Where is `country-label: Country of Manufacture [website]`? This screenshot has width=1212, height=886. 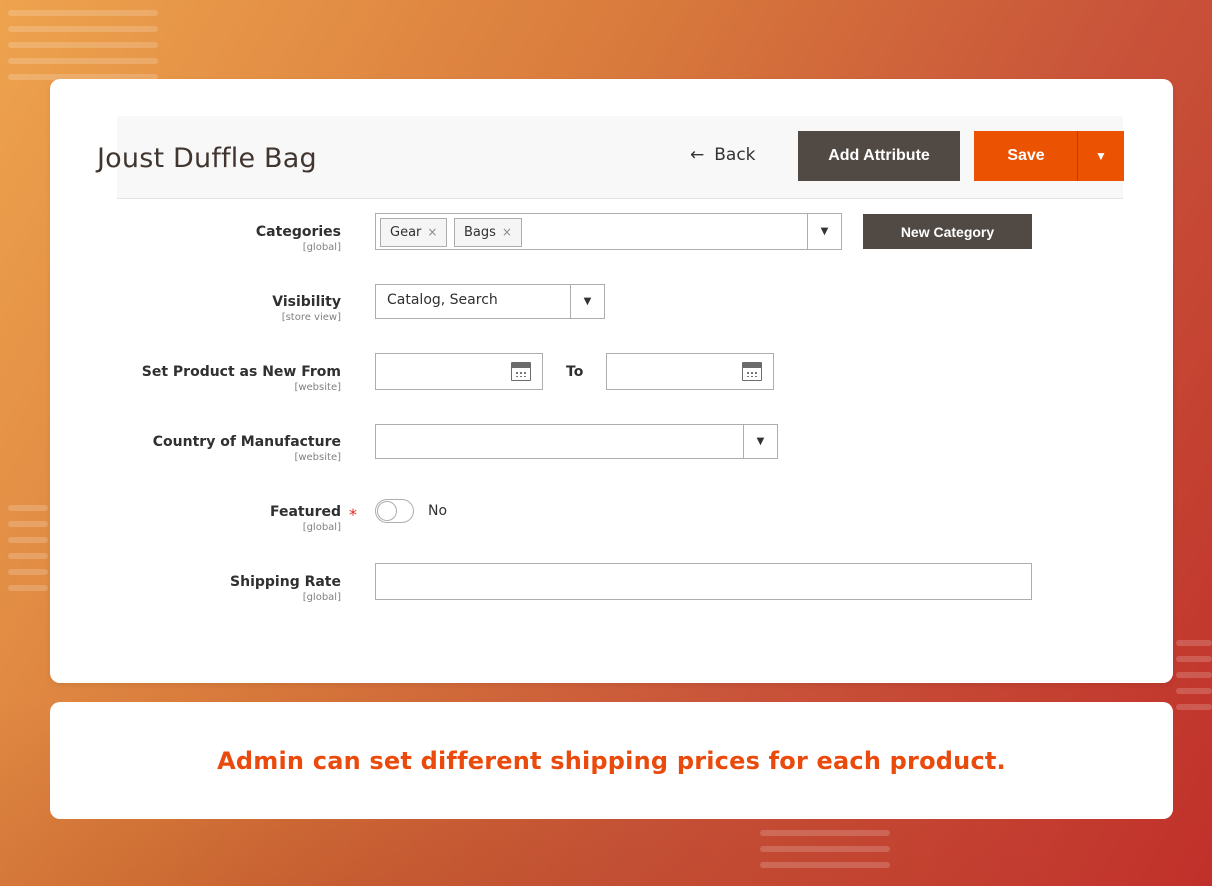 country-label: Country of Manufacture [website] is located at coordinates (247, 448).